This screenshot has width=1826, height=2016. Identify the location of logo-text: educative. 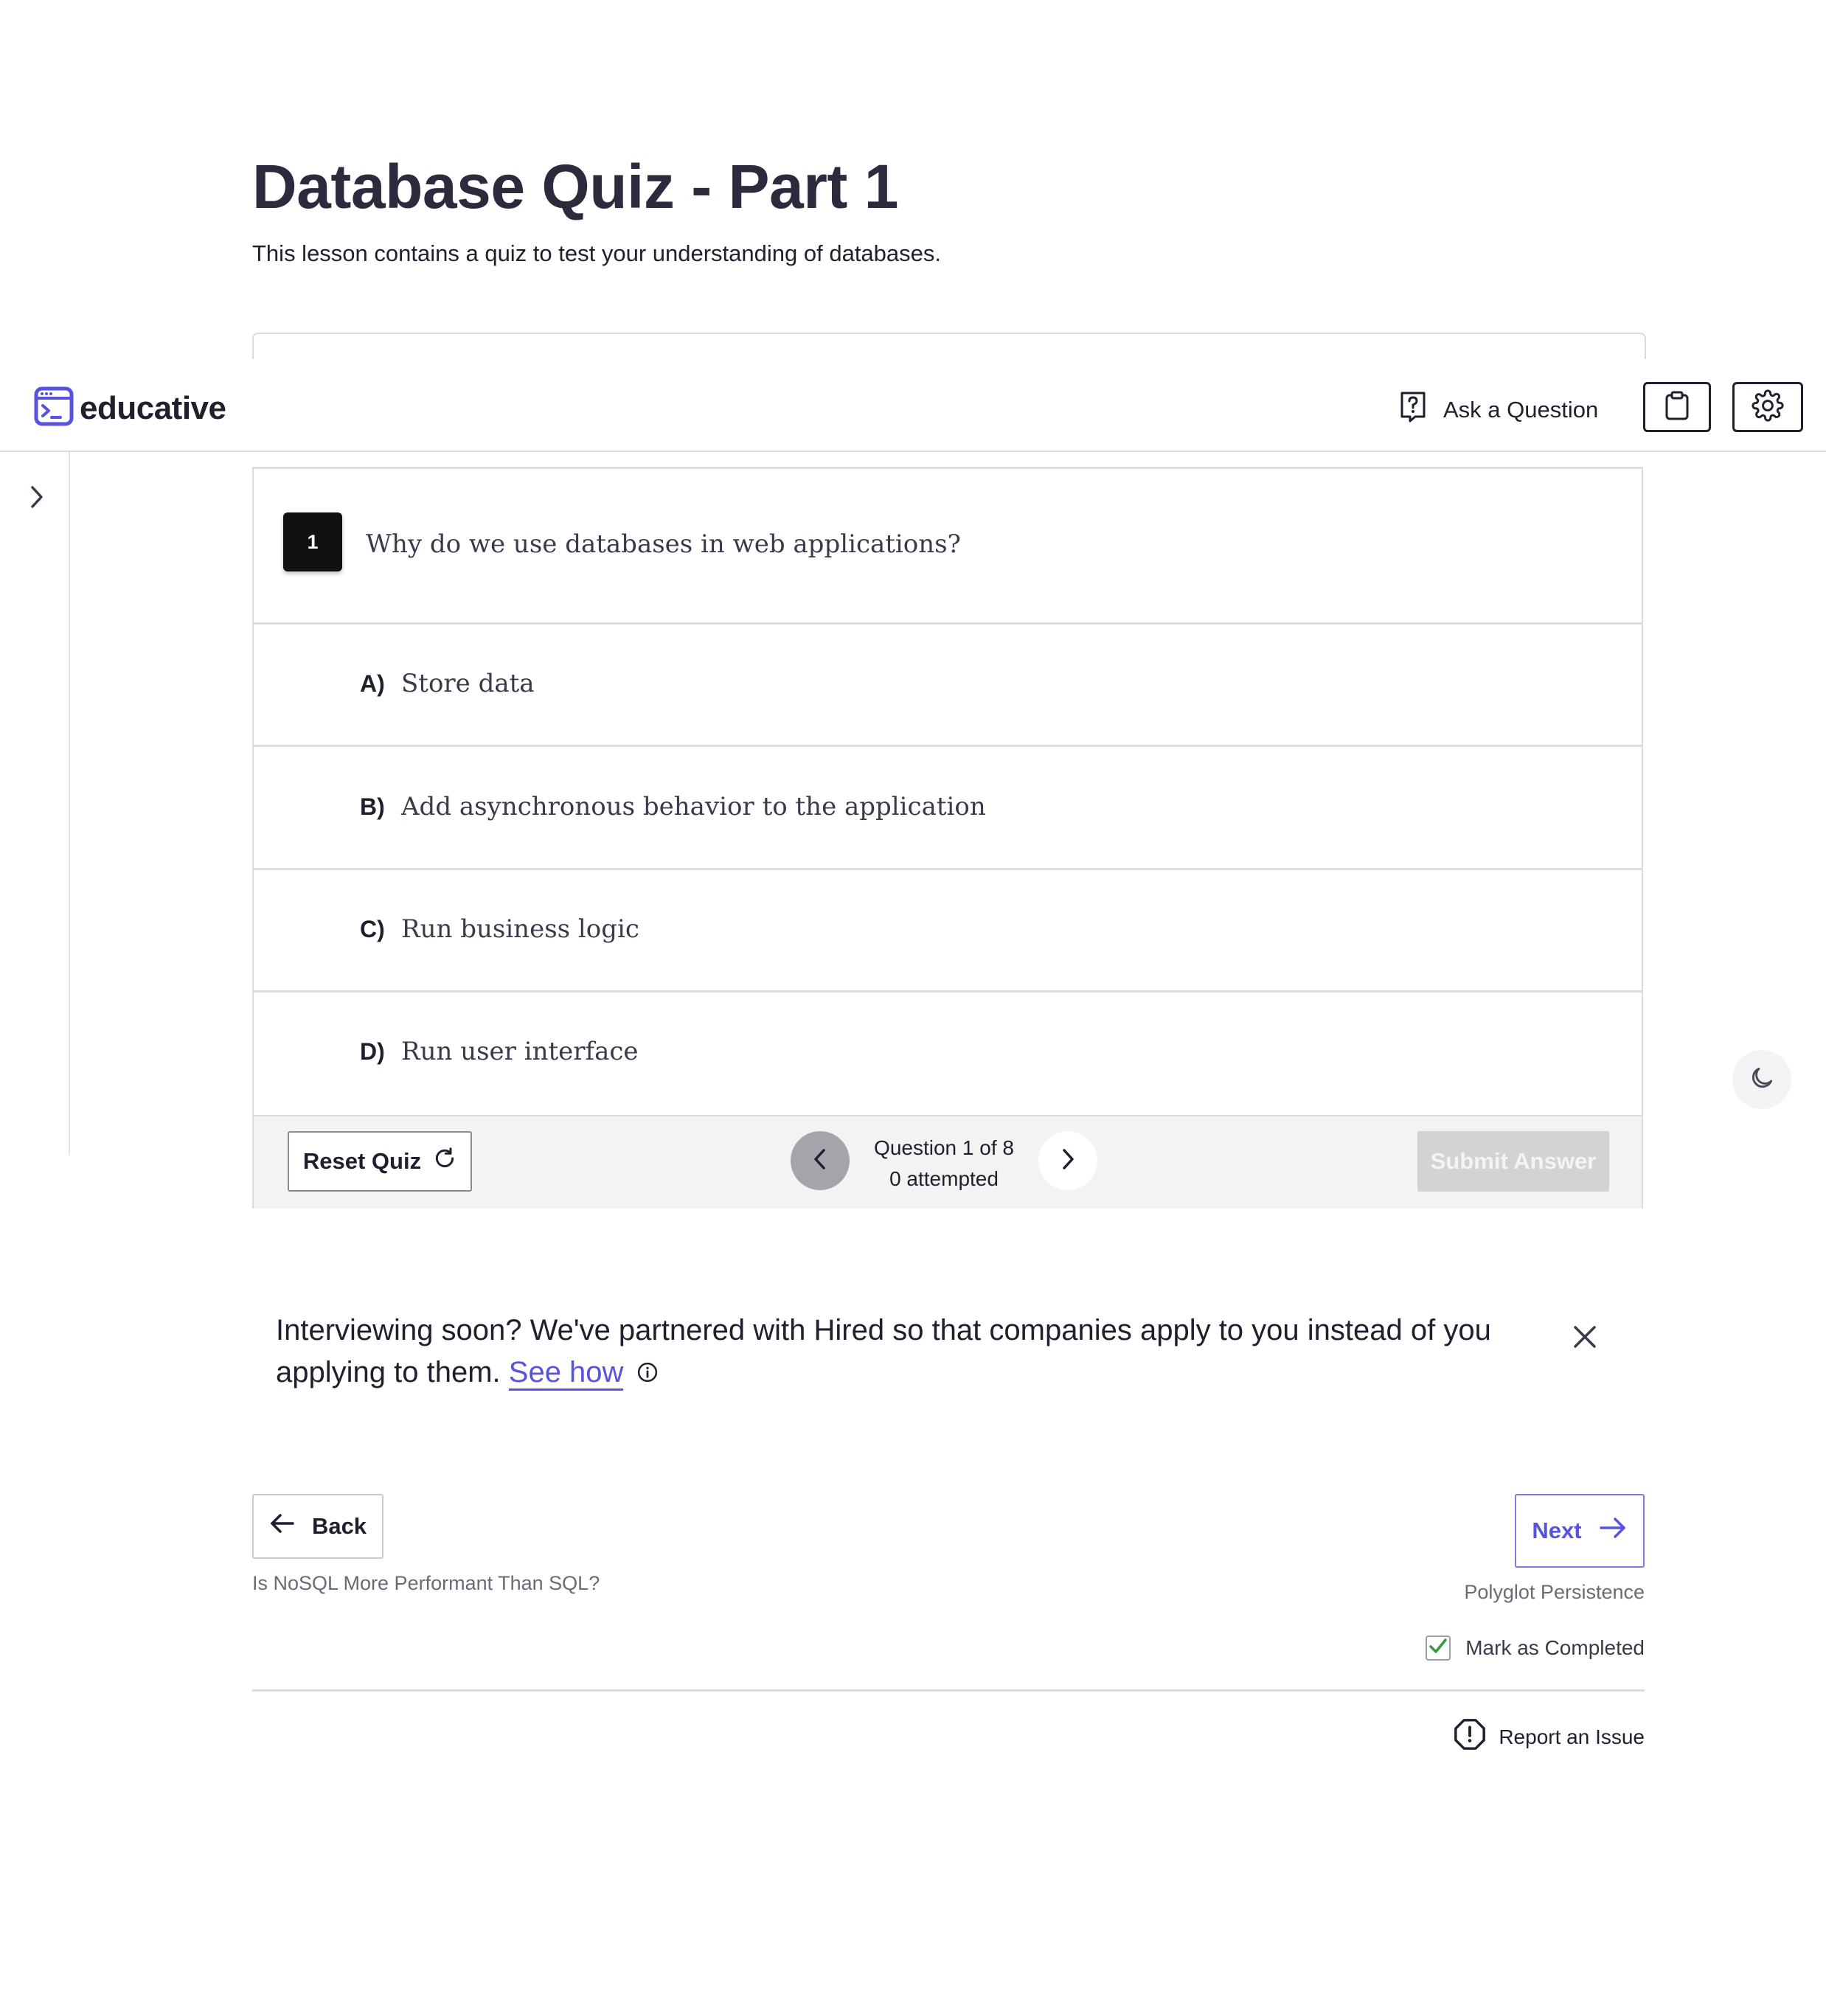
(153, 408).